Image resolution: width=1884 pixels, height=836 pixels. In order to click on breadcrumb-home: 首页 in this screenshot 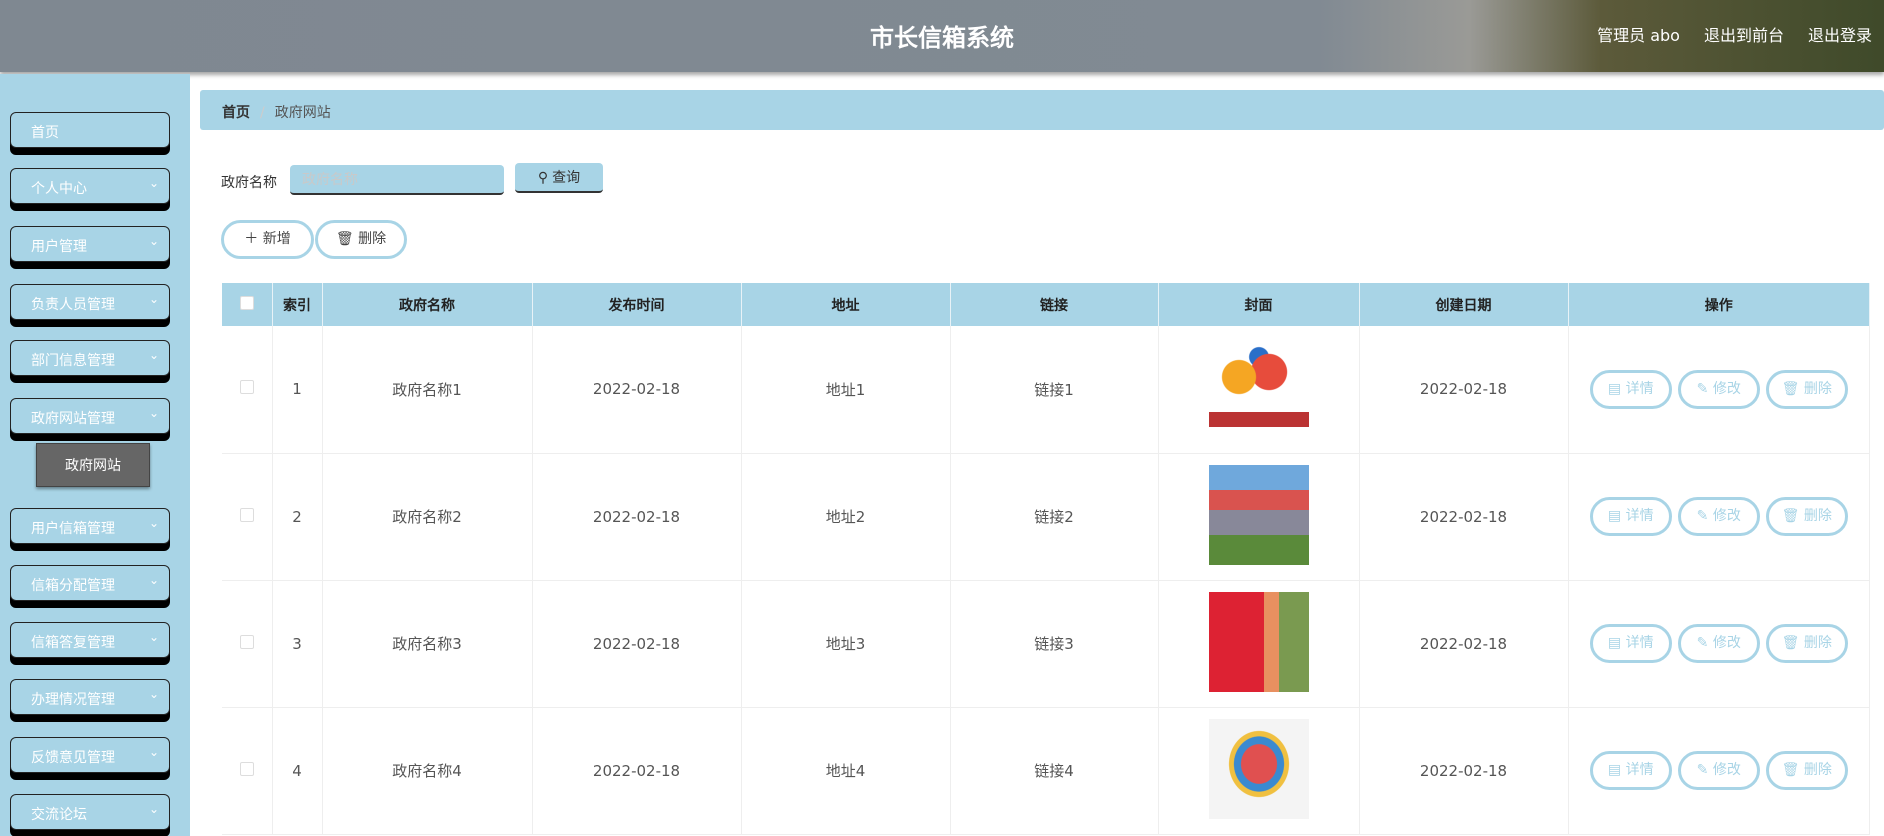, I will do `click(236, 113)`.